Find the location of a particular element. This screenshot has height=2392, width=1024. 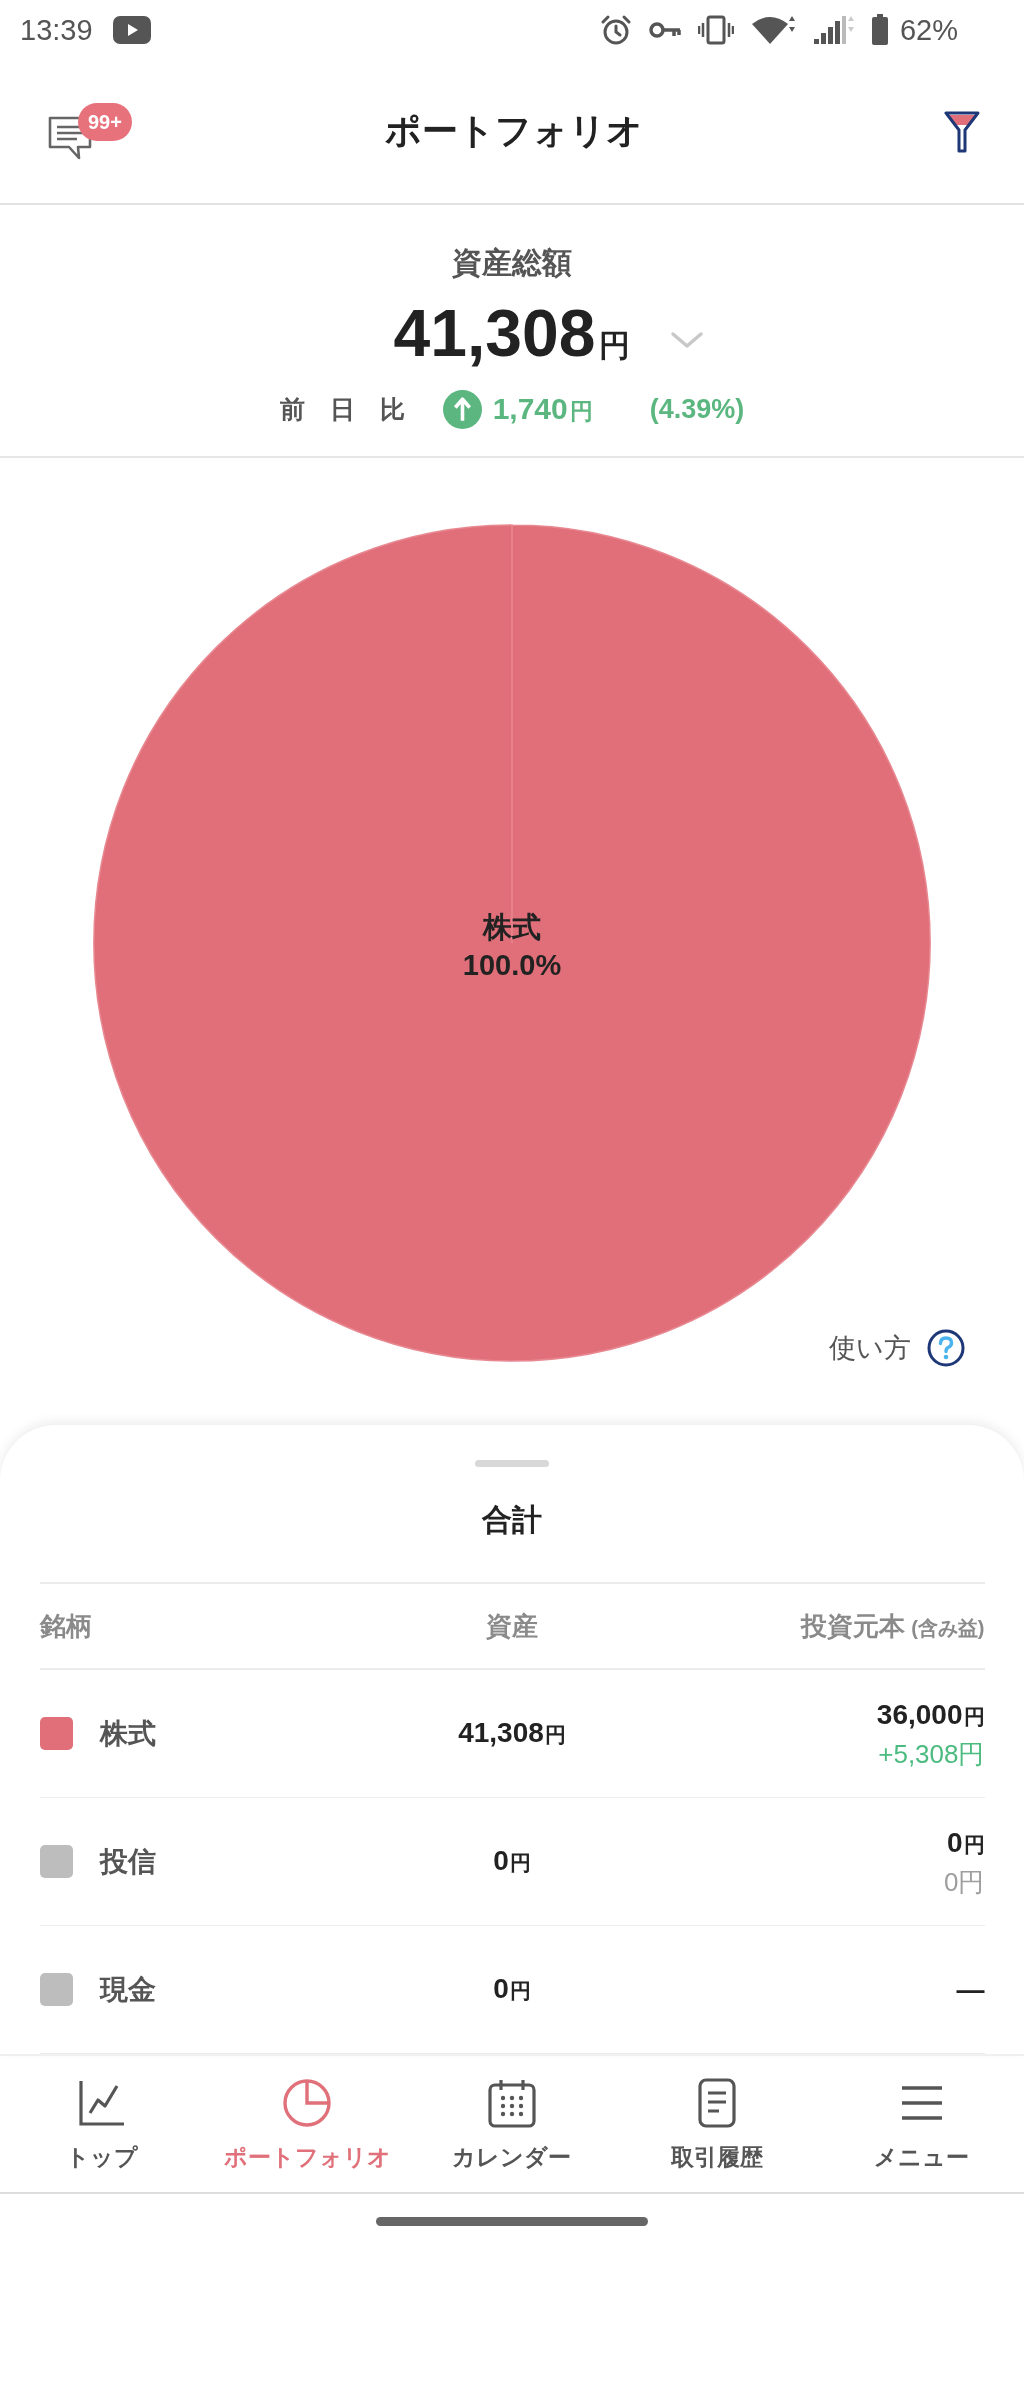

day-change-percent: (4.39%) is located at coordinates (697, 409).